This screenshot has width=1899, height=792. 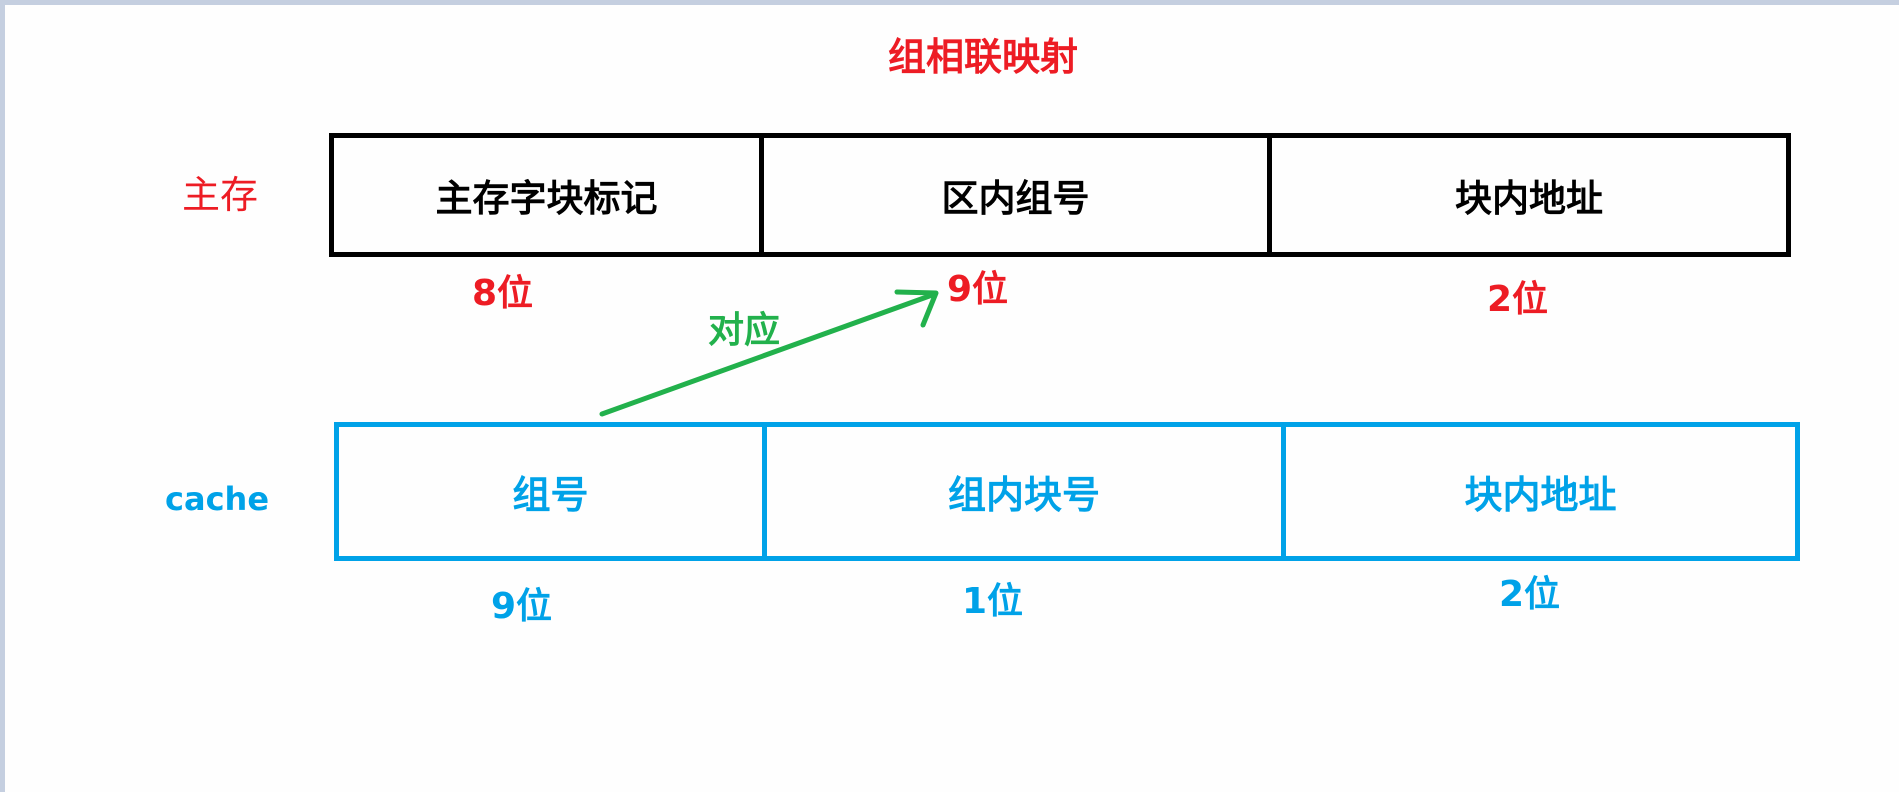 What do you see at coordinates (983, 57) in the screenshot?
I see `diagram-title: 组相联映射` at bounding box center [983, 57].